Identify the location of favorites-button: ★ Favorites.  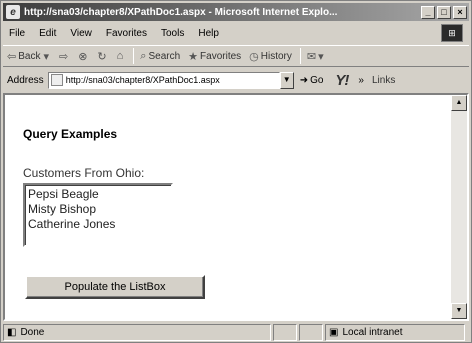
(214, 56).